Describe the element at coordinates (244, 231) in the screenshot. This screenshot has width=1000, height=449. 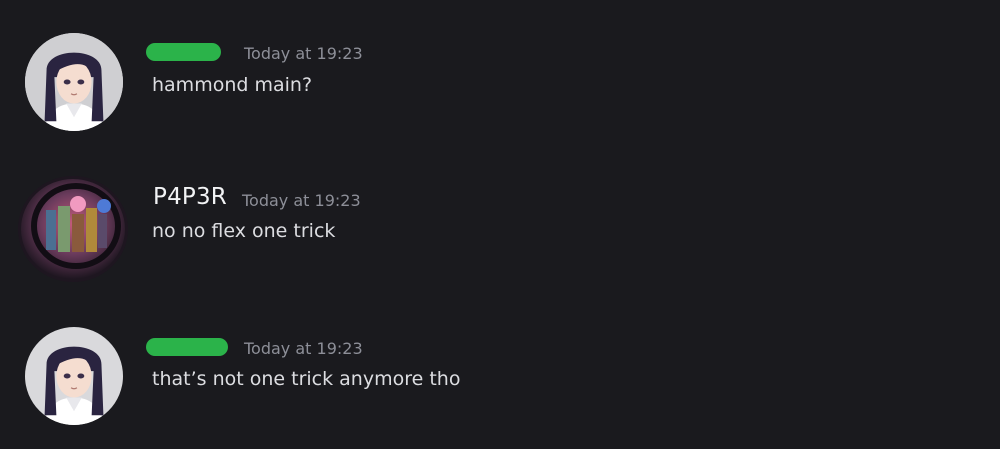
I see `message-text: no no flex one trick` at that location.